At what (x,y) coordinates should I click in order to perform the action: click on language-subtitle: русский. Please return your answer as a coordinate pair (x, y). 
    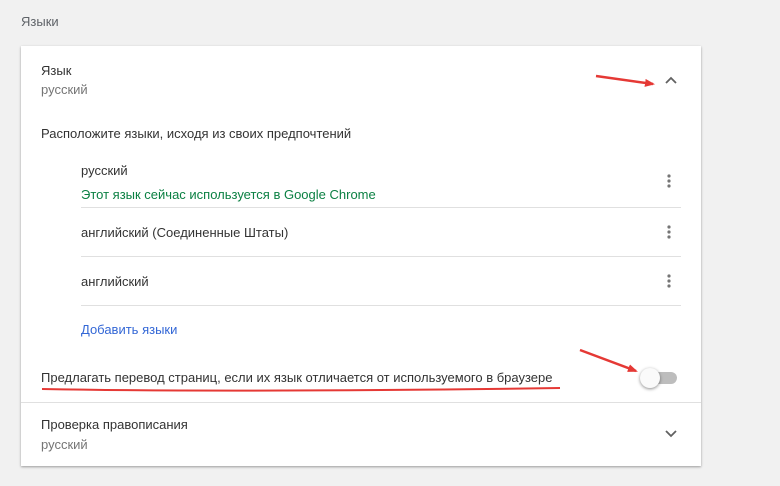
    Looking at the image, I should click on (64, 89).